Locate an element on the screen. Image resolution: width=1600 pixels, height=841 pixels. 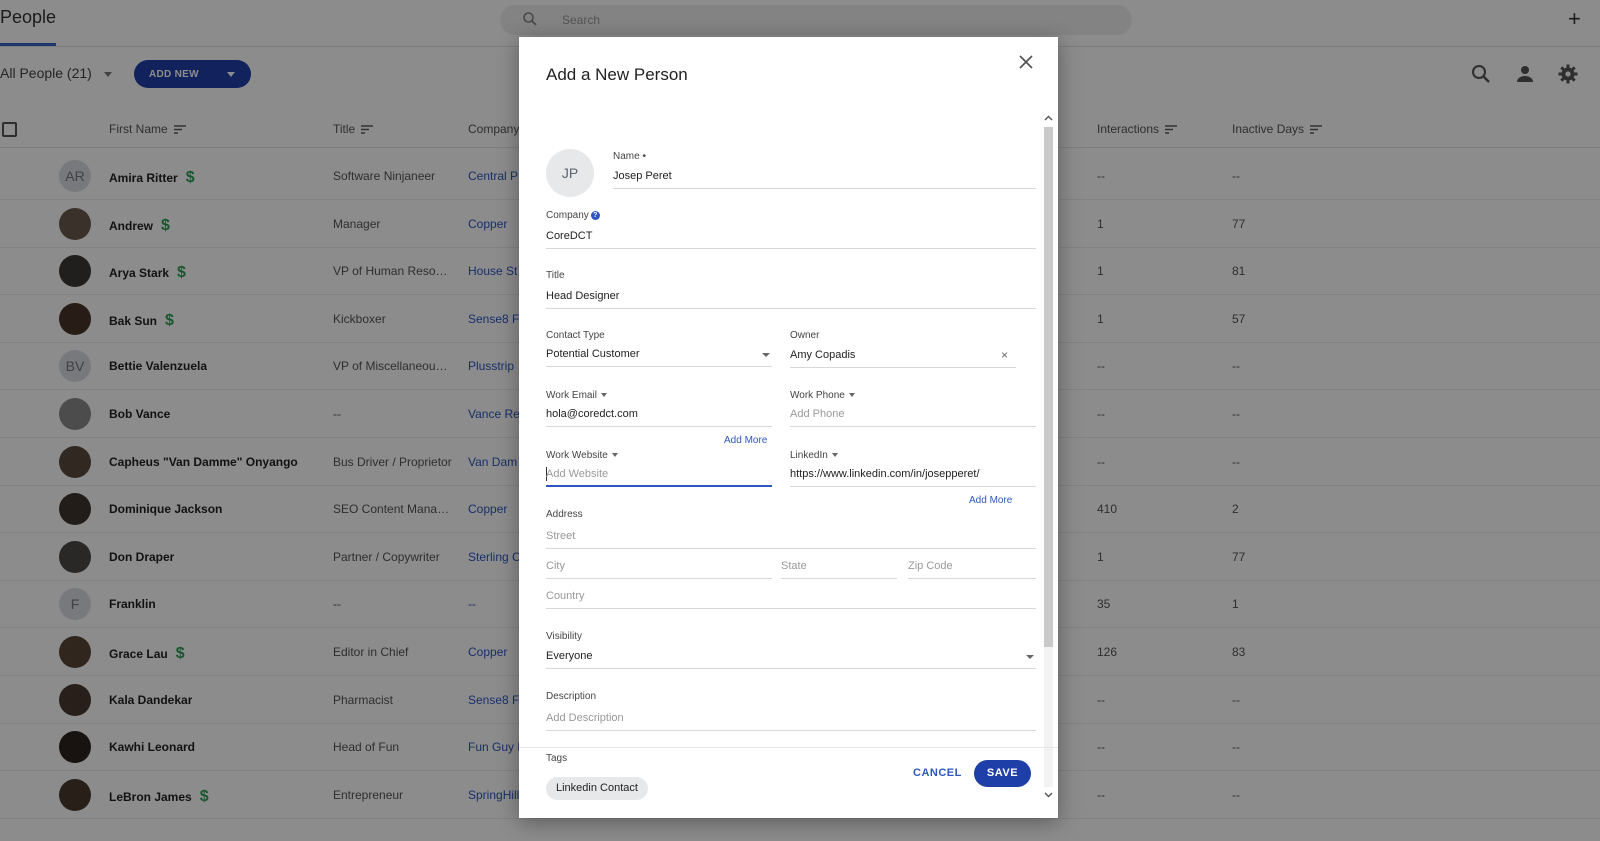
avatar: JP is located at coordinates (570, 173).